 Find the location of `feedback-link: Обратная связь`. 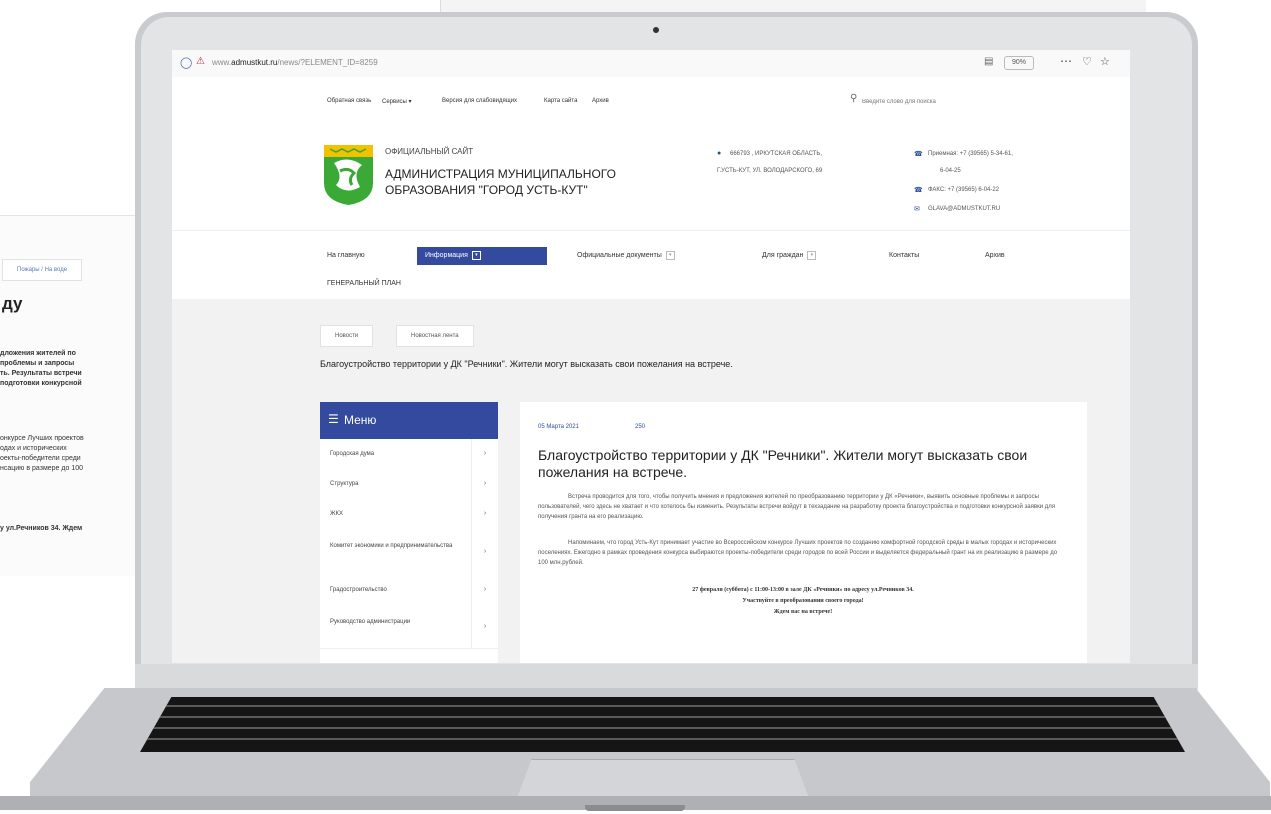

feedback-link: Обратная связь is located at coordinates (349, 101).